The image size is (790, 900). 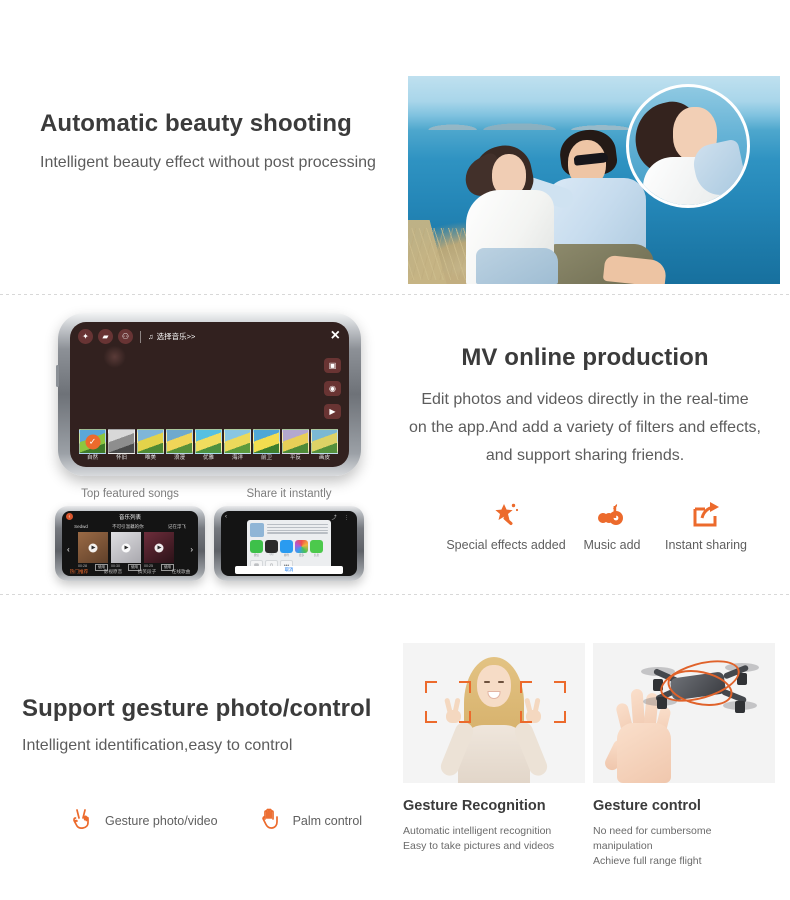 I want to click on music-note-icon: ♫, so click(x=151, y=336).